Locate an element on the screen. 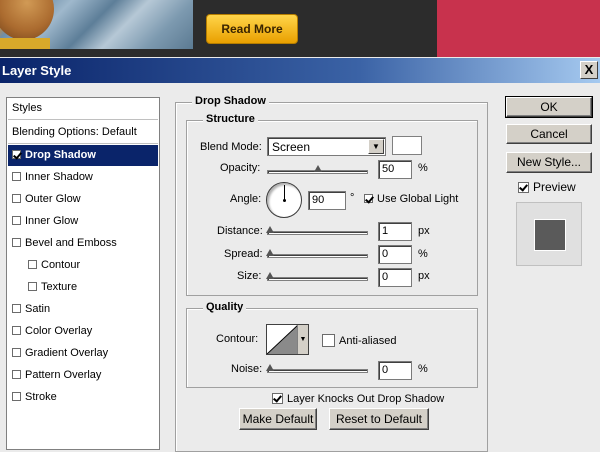  spread-input: 0 is located at coordinates (395, 254).